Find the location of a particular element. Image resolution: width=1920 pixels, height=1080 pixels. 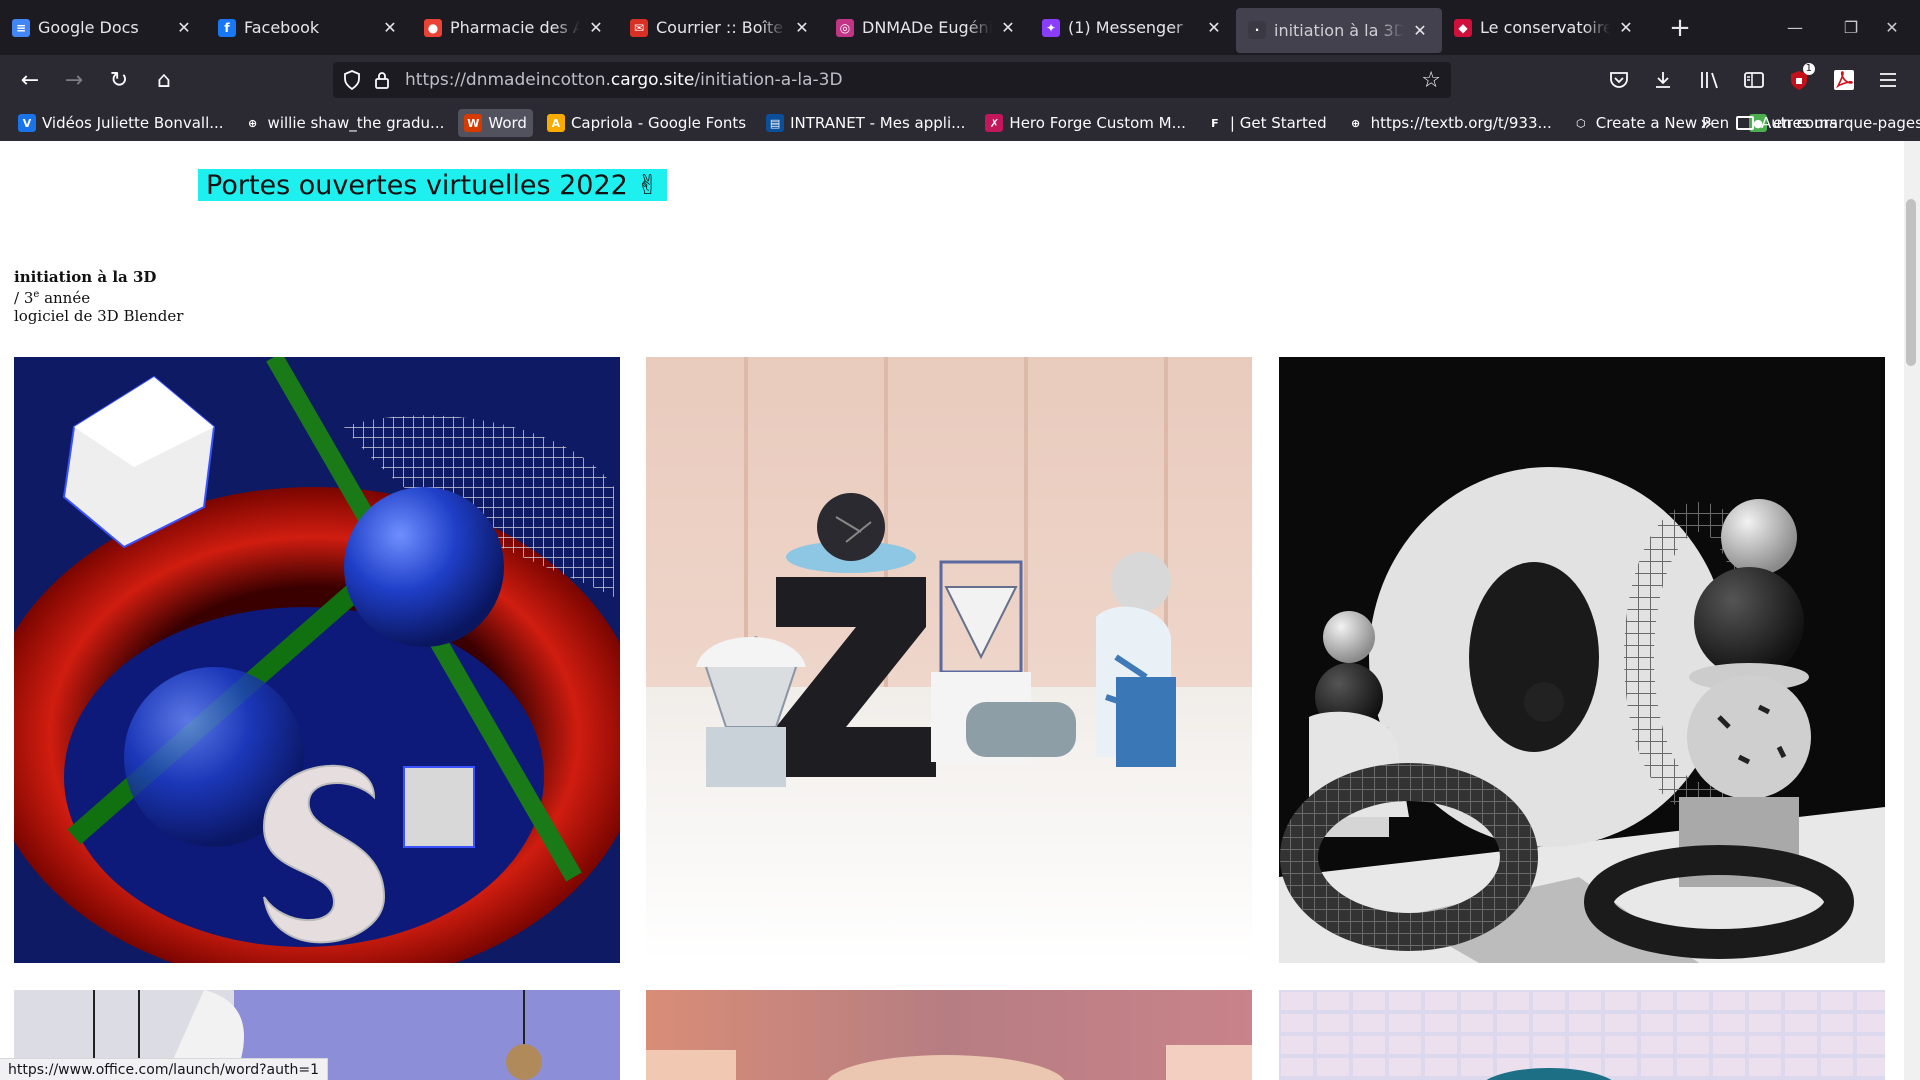

pocket-icon is located at coordinates (1619, 80).